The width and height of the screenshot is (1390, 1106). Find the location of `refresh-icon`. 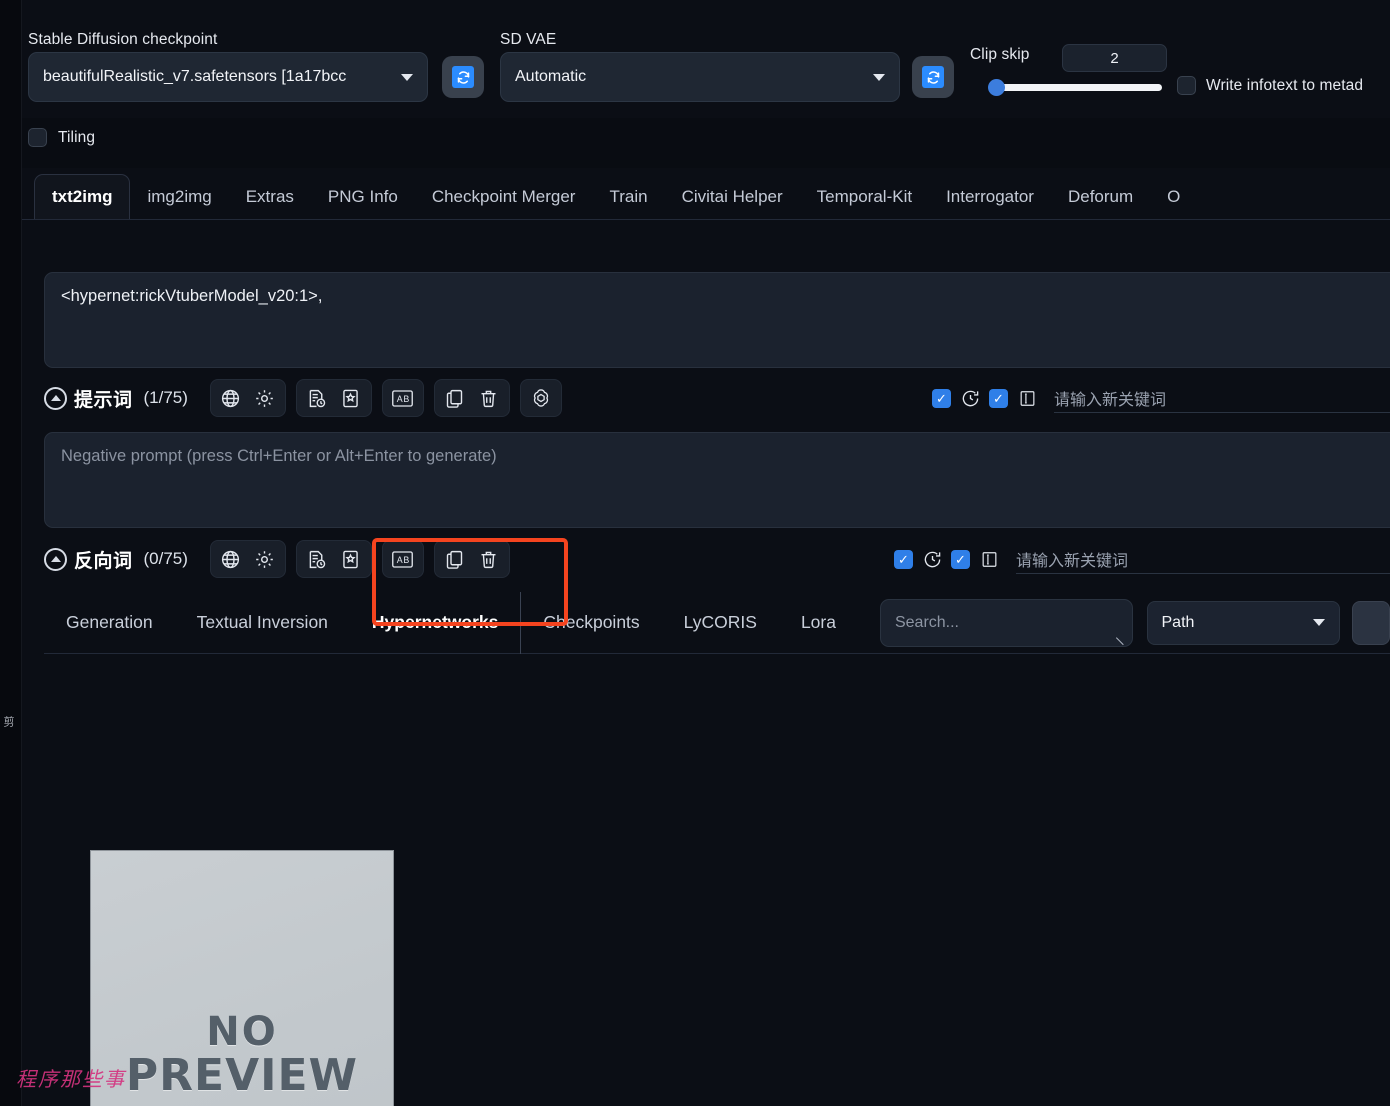

refresh-icon is located at coordinates (463, 77).